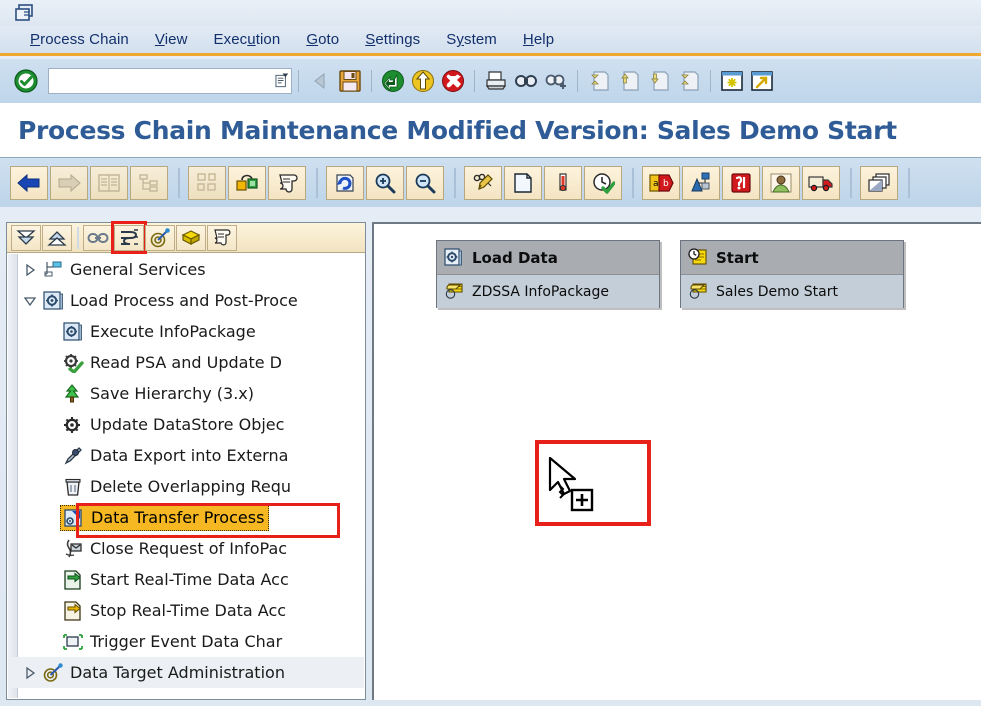 The width and height of the screenshot is (981, 706). Describe the element at coordinates (661, 182) in the screenshot. I see `ab-compare-icon: a b` at that location.